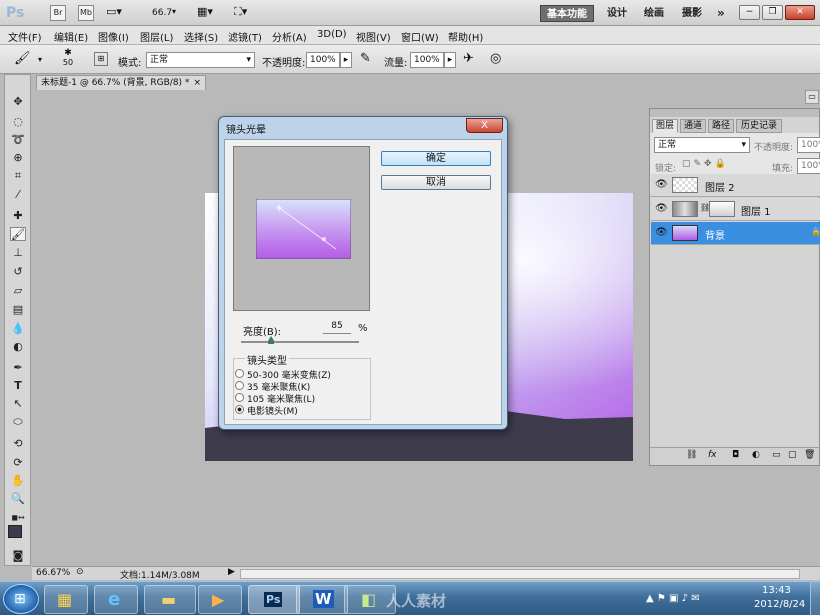  What do you see at coordinates (18, 291) in the screenshot?
I see `eraser-tool-icon: ▱` at bounding box center [18, 291].